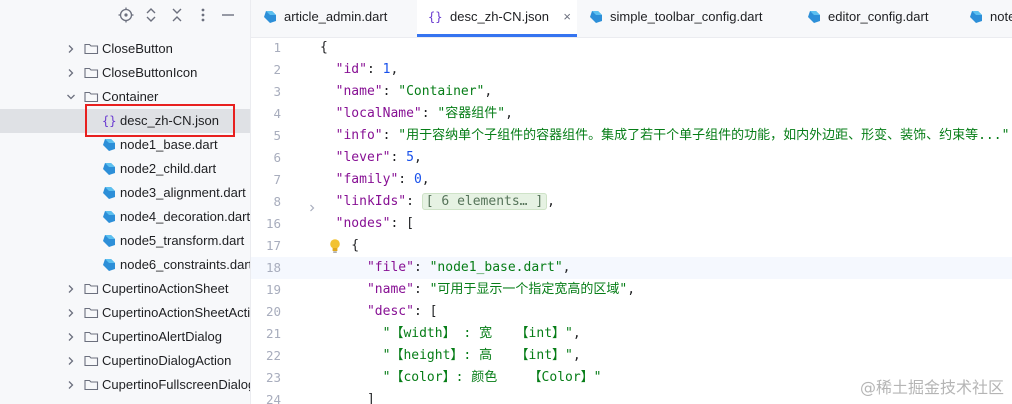 This screenshot has width=1012, height=404. What do you see at coordinates (277, 135) in the screenshot?
I see `line-number: 5` at bounding box center [277, 135].